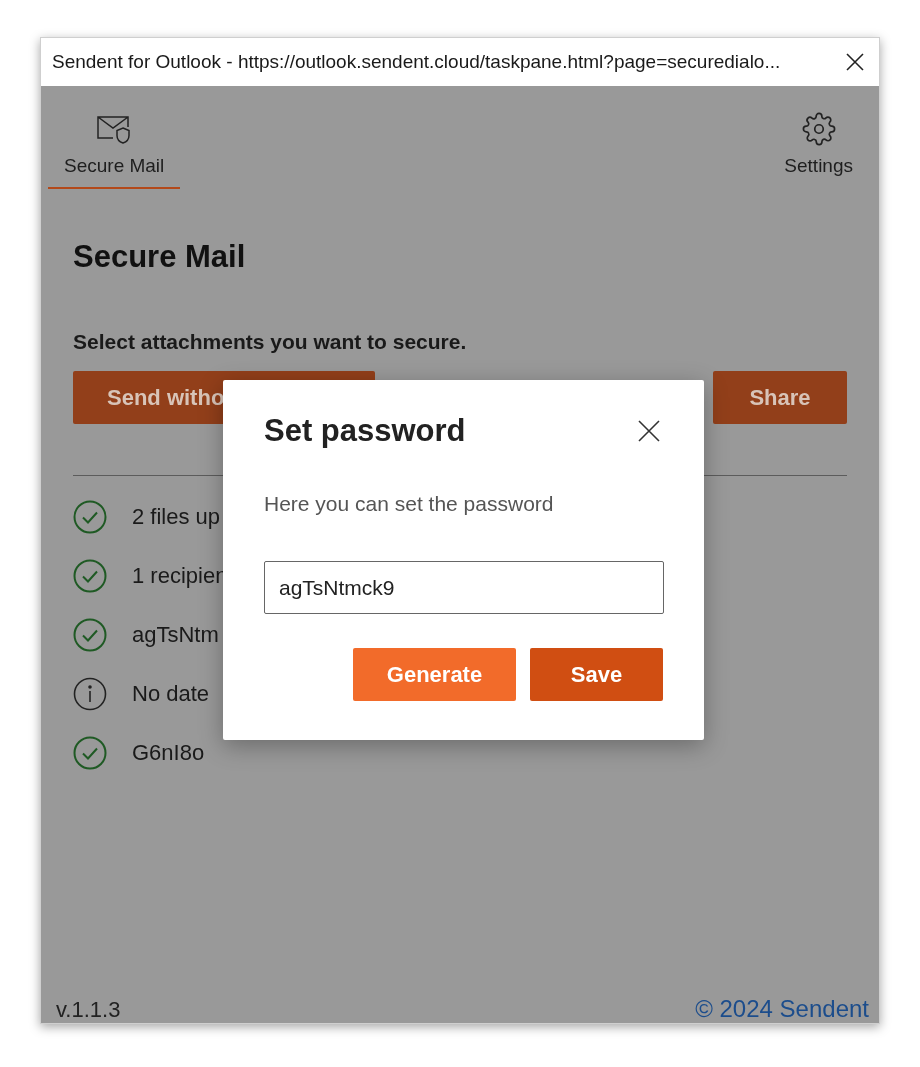 The image size is (920, 1067). What do you see at coordinates (782, 1009) in the screenshot?
I see `copyright-text: © 2024 Sendent` at bounding box center [782, 1009].